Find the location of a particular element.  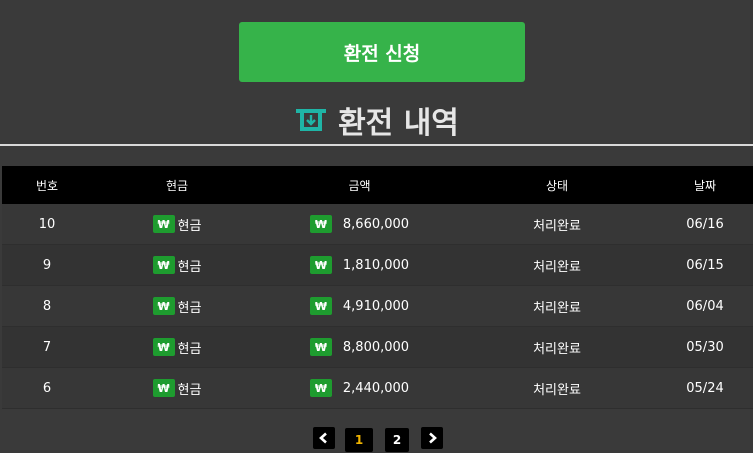

row-amount: ₩4,910,000 is located at coordinates (359, 306).